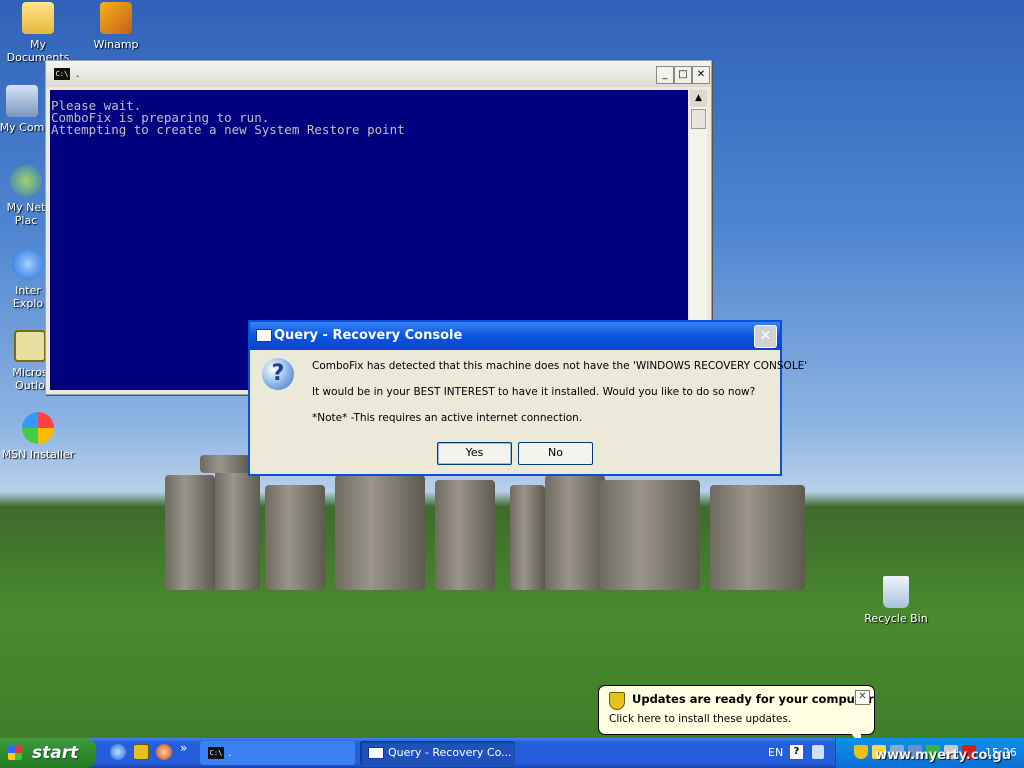  Describe the element at coordinates (118, 752) in the screenshot. I see `internet-explorer-quicklaunch-icon` at that location.